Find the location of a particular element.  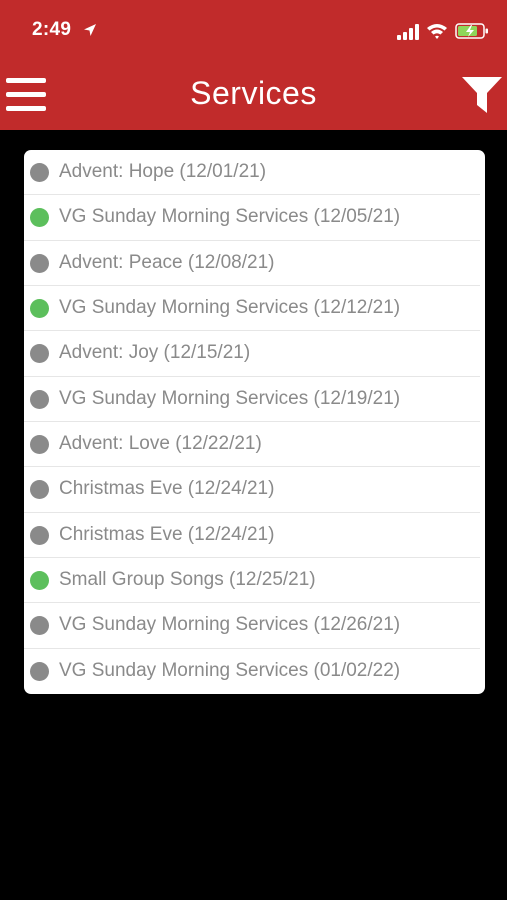

service-row: VG Sunday Morning Services (12/19/21) is located at coordinates (252, 399).